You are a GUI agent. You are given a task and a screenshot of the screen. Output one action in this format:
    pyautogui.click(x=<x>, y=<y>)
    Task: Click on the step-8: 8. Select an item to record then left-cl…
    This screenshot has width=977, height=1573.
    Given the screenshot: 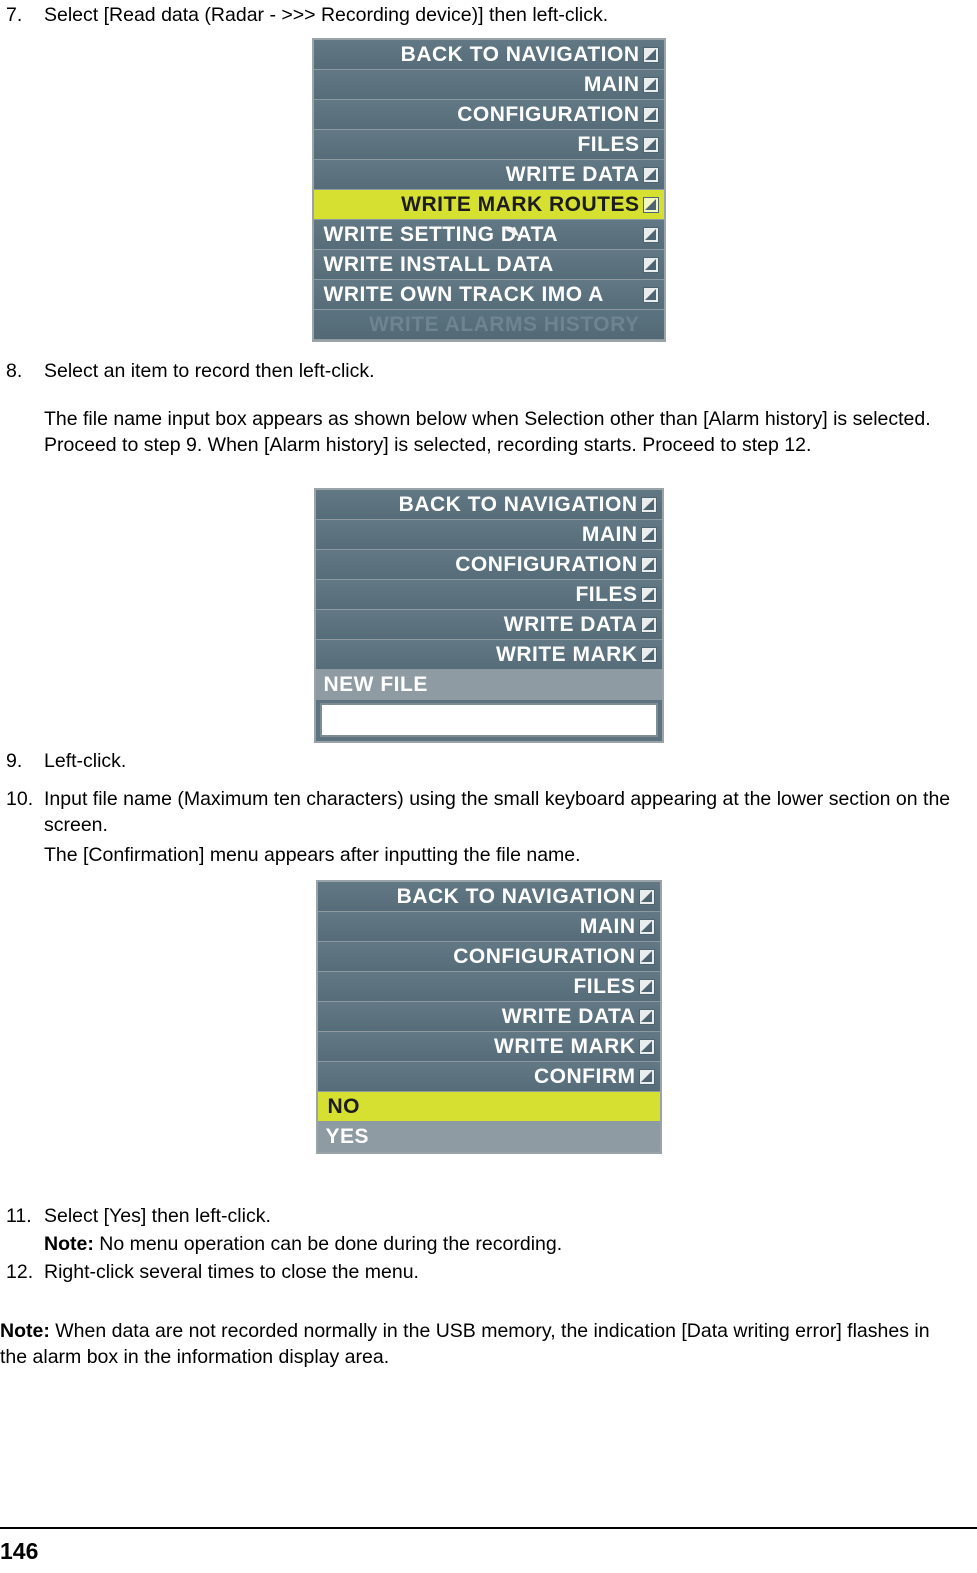 What is the action you would take?
    pyautogui.click(x=486, y=371)
    